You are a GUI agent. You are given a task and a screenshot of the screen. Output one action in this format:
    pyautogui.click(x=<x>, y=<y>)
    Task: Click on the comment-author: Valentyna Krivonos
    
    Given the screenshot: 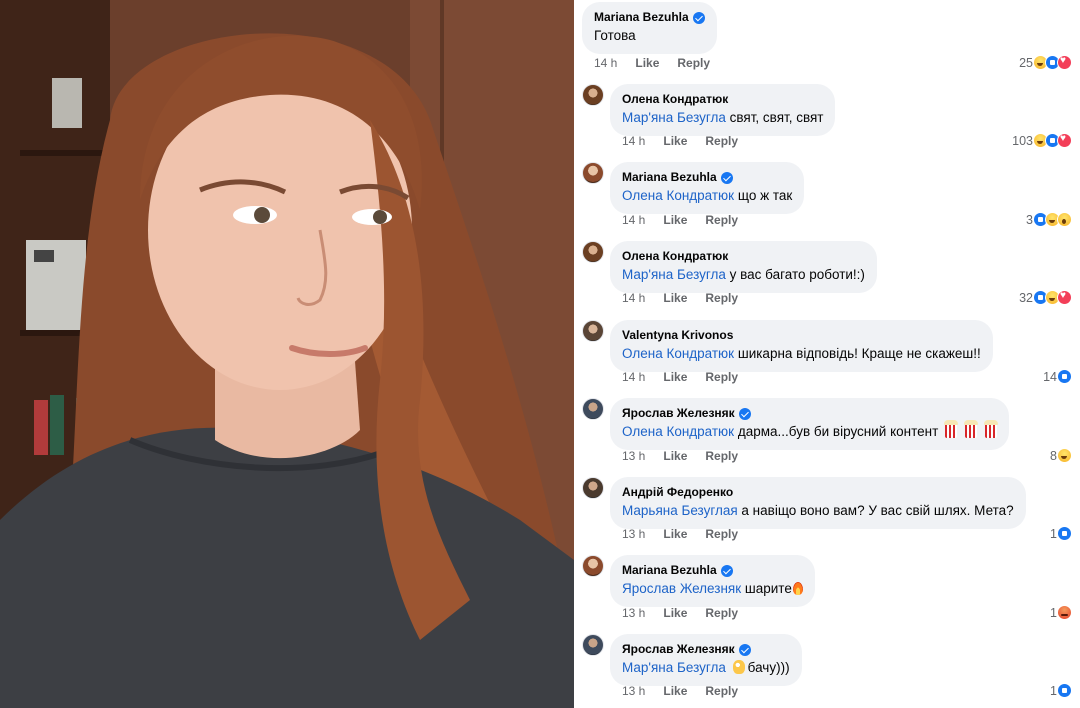 What is the action you would take?
    pyautogui.click(x=801, y=335)
    